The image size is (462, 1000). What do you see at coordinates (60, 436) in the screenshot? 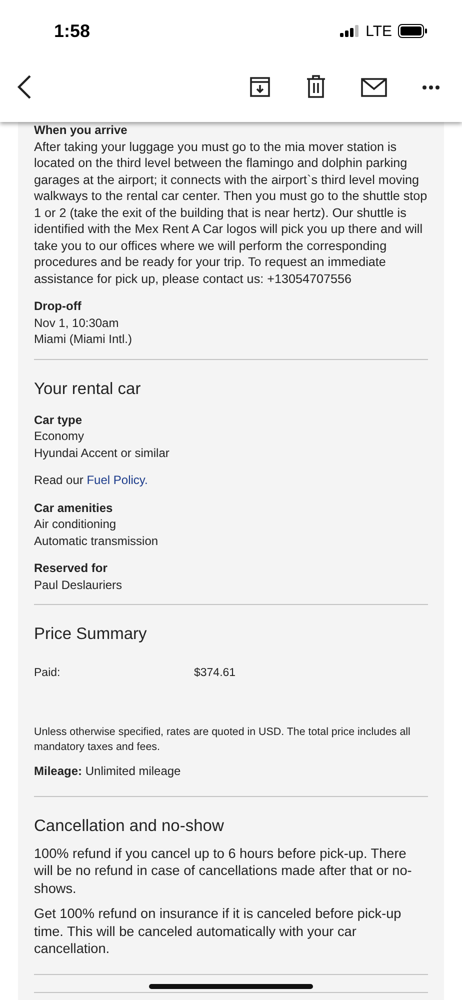
I see `field-value: Economy` at bounding box center [60, 436].